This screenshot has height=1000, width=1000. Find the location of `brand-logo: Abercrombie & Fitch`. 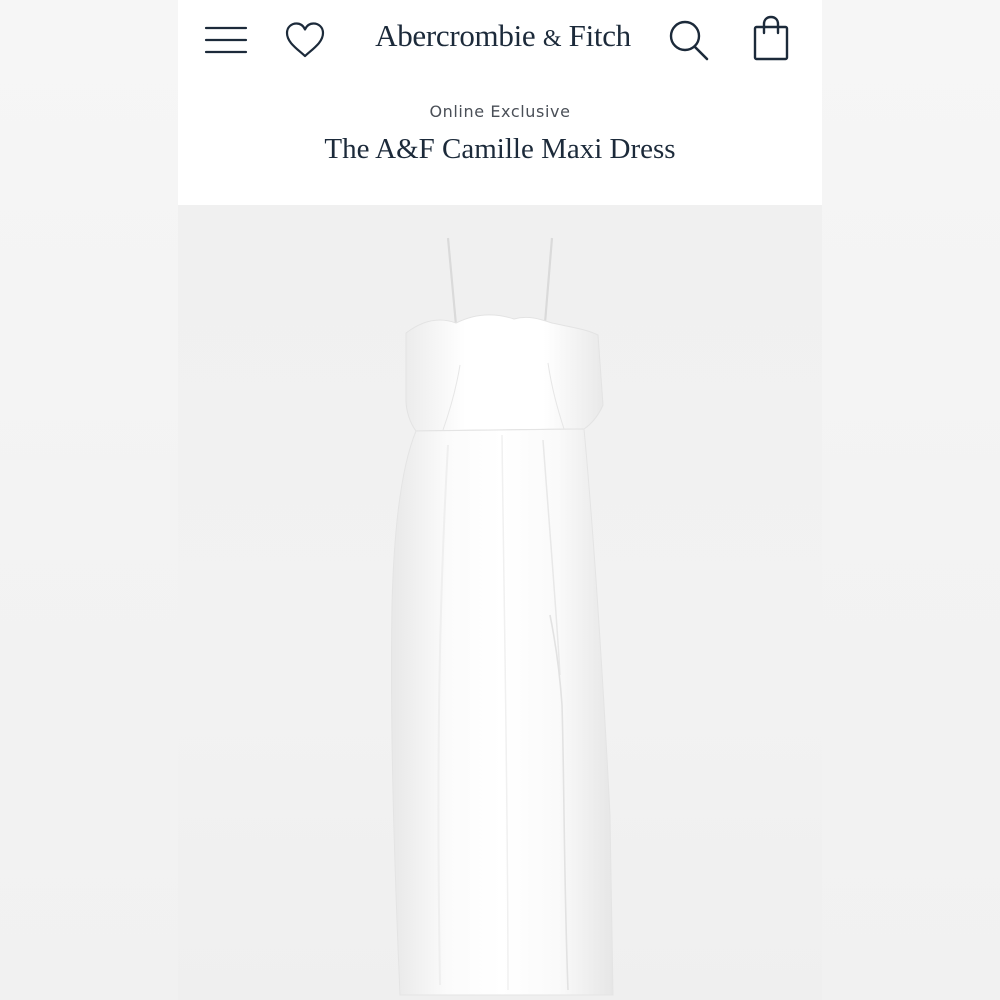

brand-logo: Abercrombie & Fitch is located at coordinates (503, 37).